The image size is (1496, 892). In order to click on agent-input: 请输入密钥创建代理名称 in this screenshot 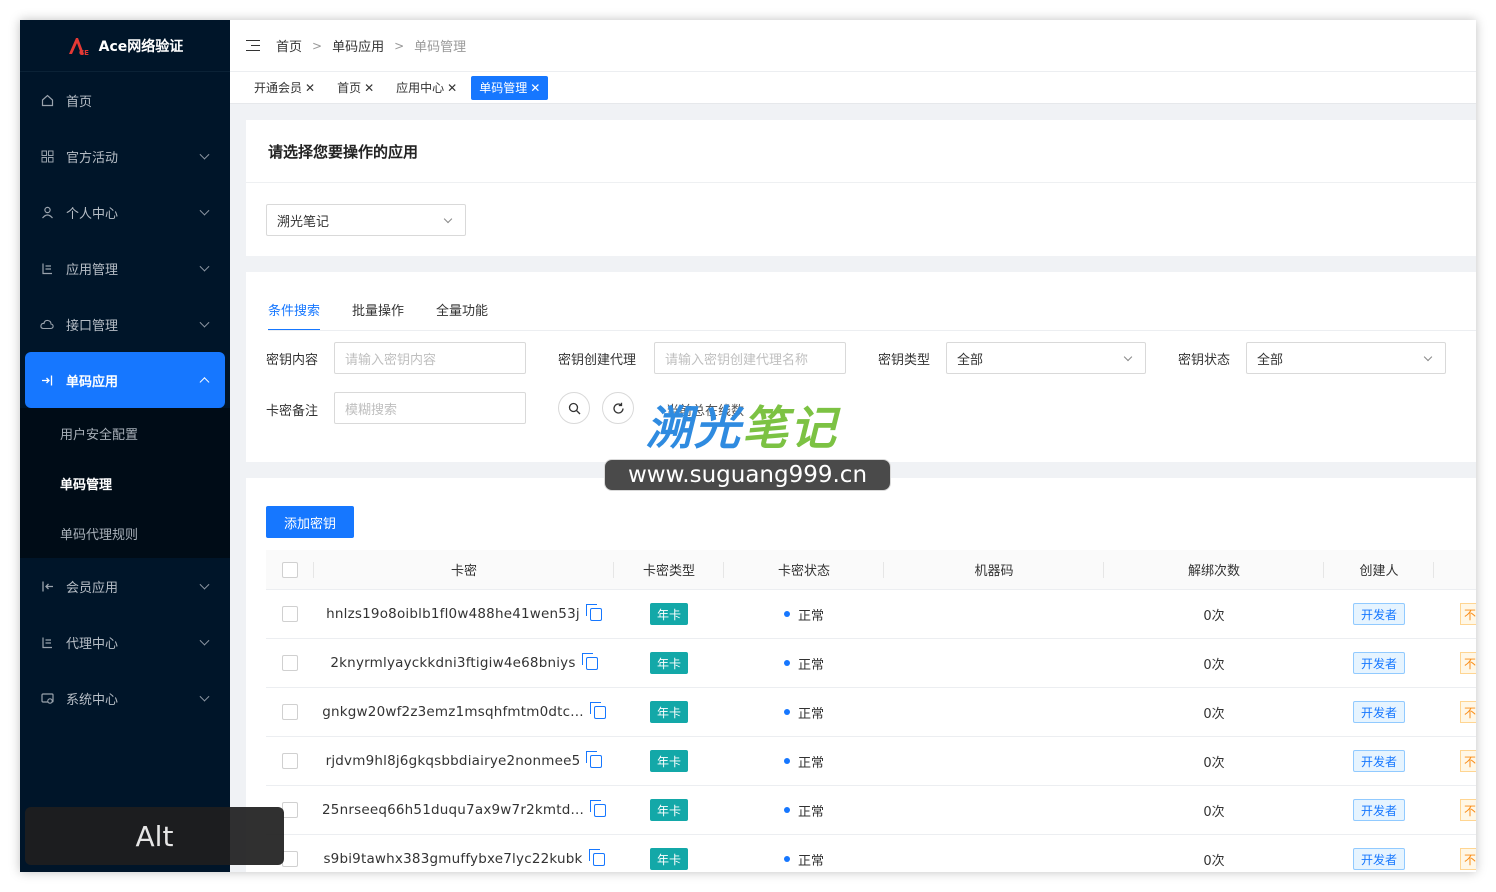, I will do `click(750, 358)`.